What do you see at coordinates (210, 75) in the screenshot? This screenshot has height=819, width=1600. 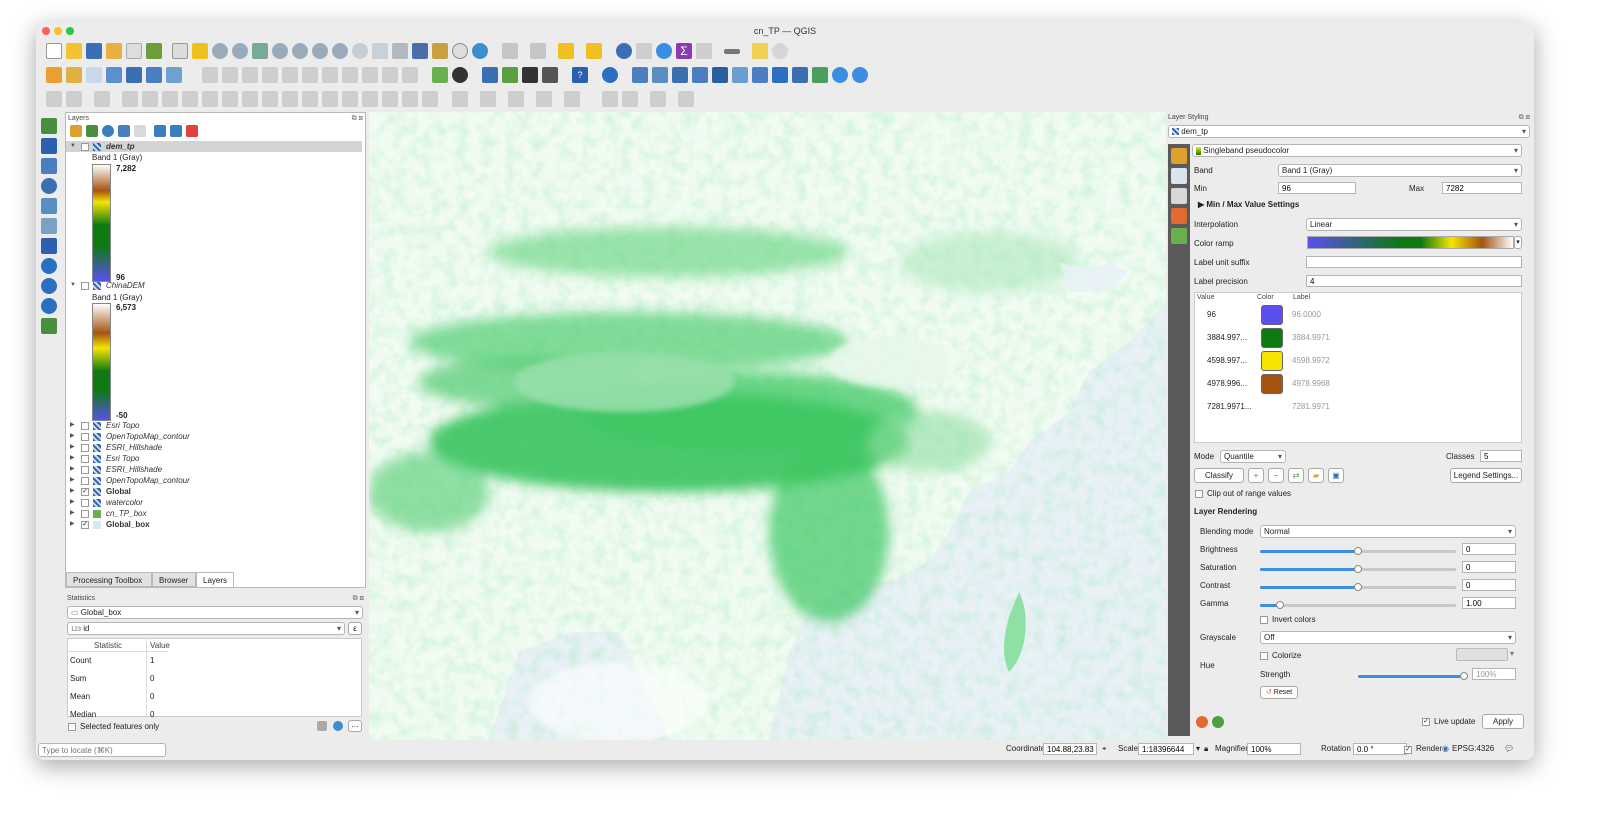 I see `toggle-editing-icon` at bounding box center [210, 75].